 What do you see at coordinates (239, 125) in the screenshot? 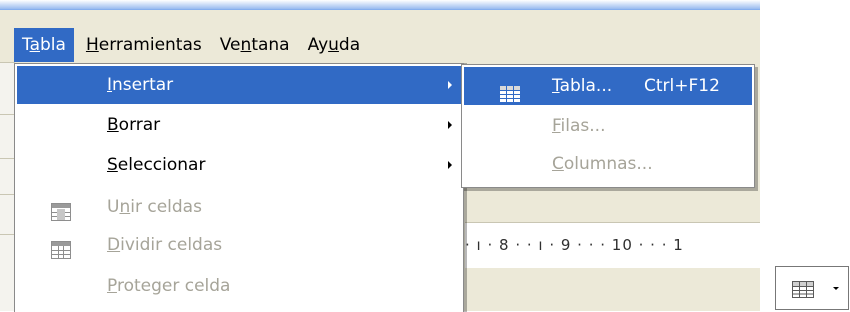
I see `menu-item-borrar: Borrar` at bounding box center [239, 125].